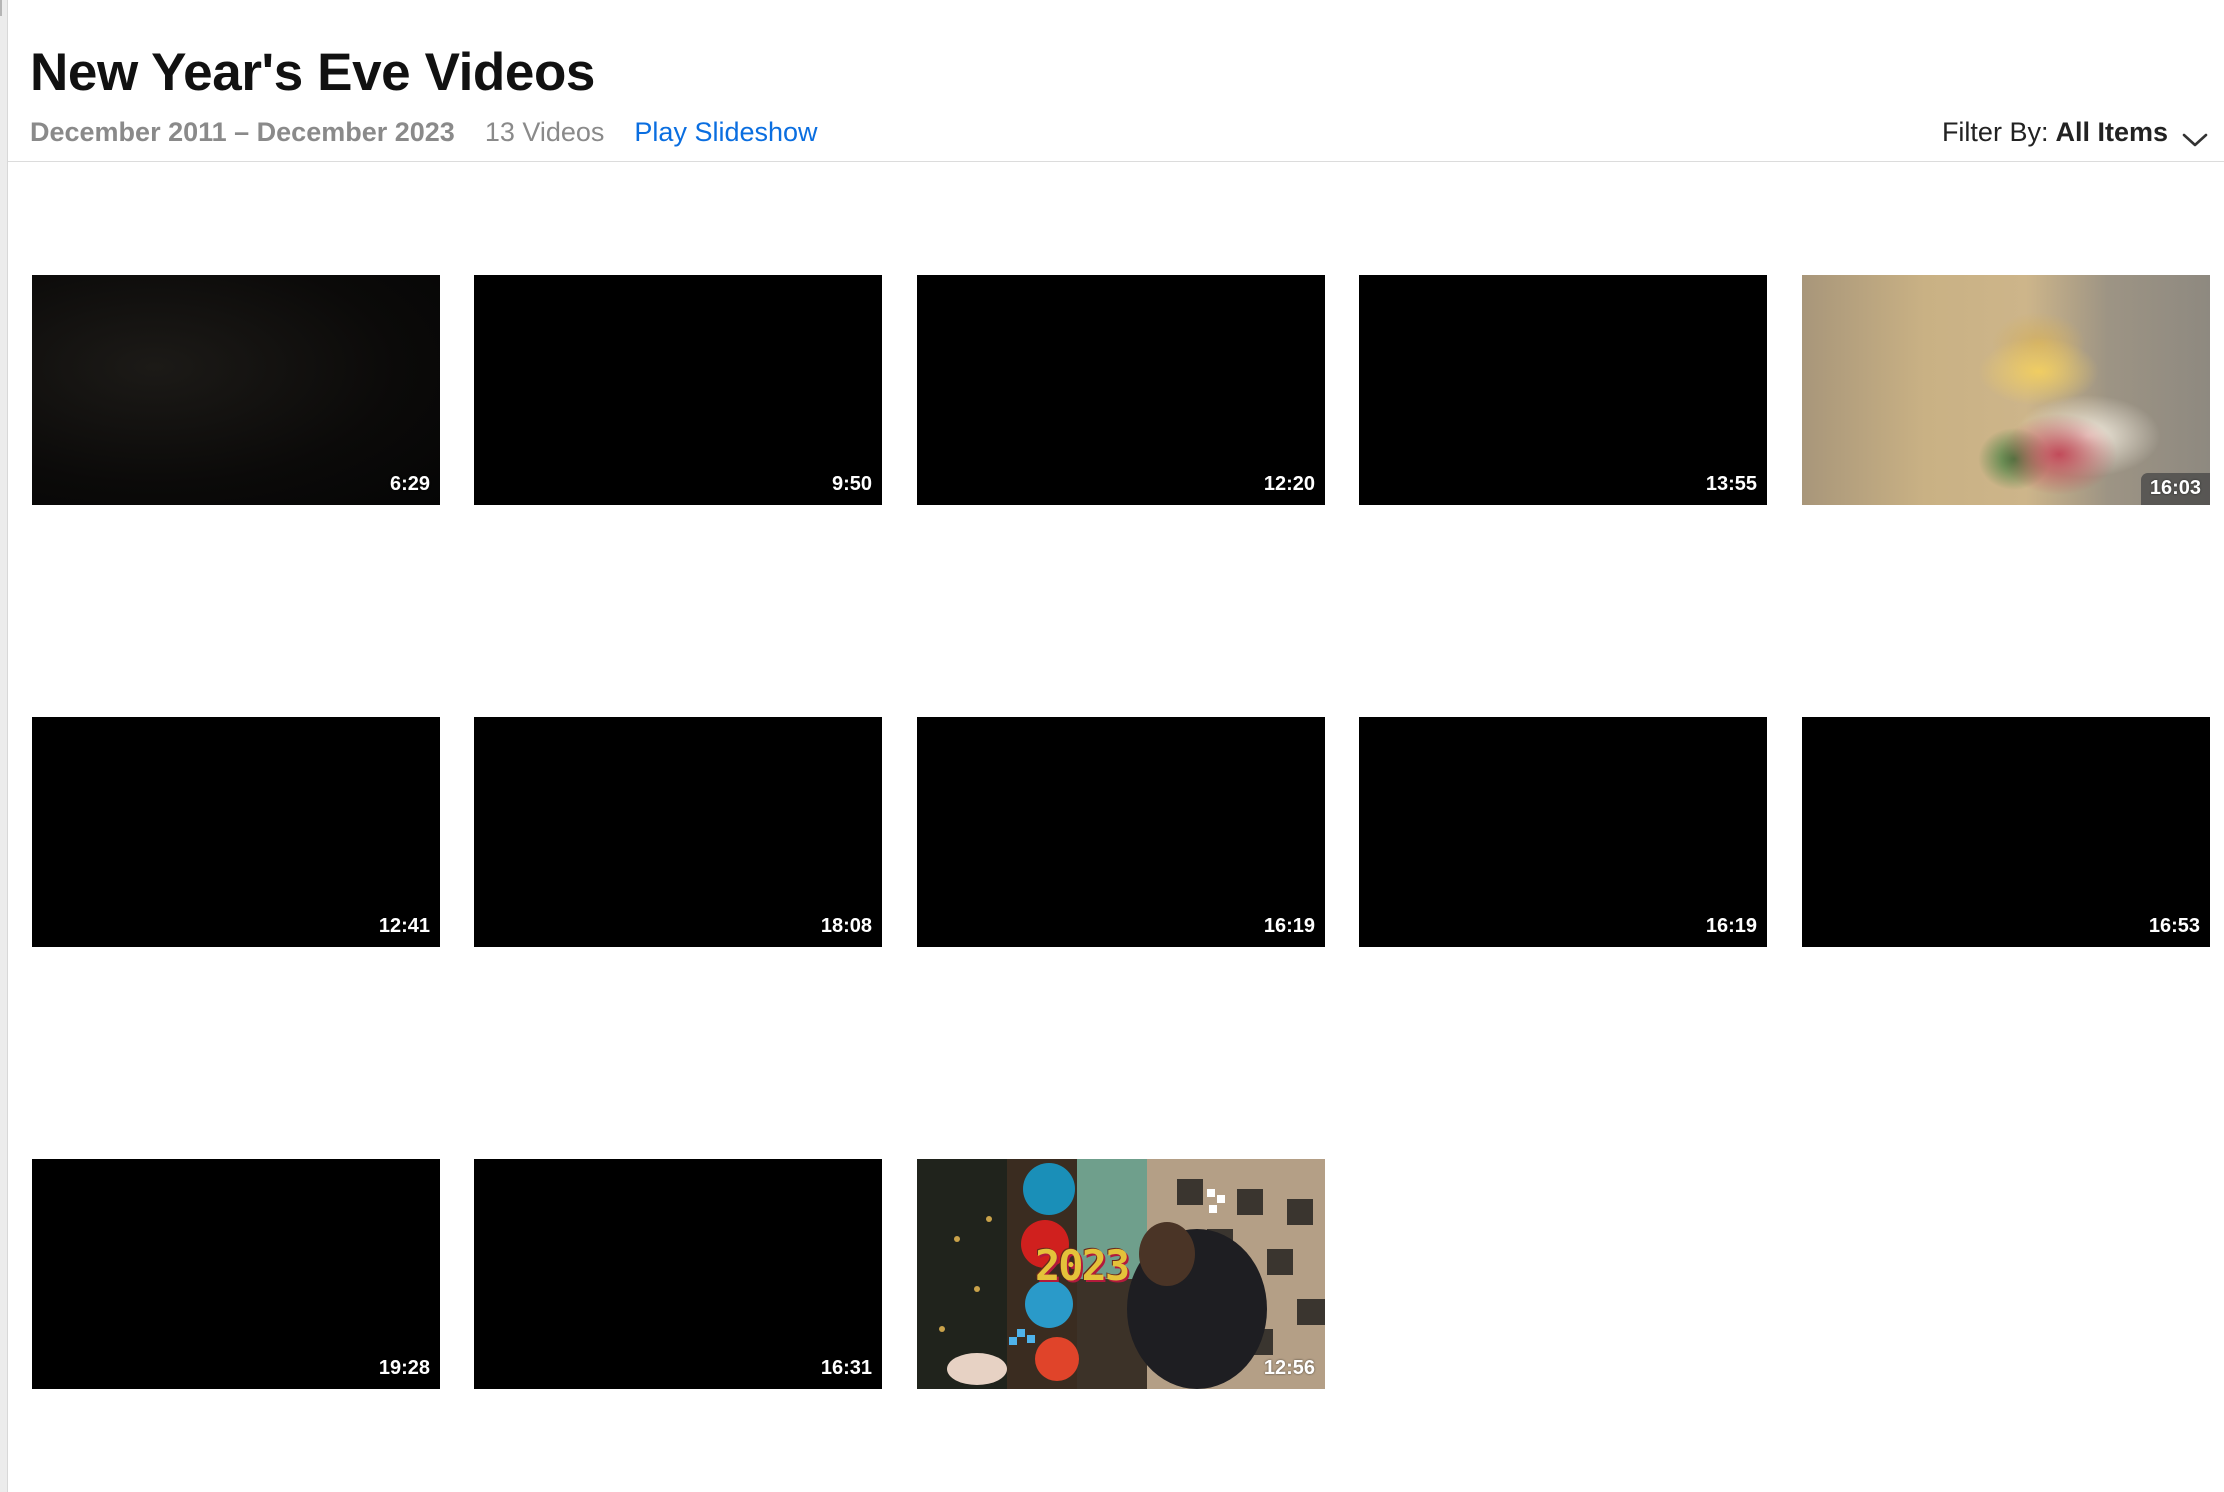  I want to click on video-thumbnail: 18:08, so click(678, 832).